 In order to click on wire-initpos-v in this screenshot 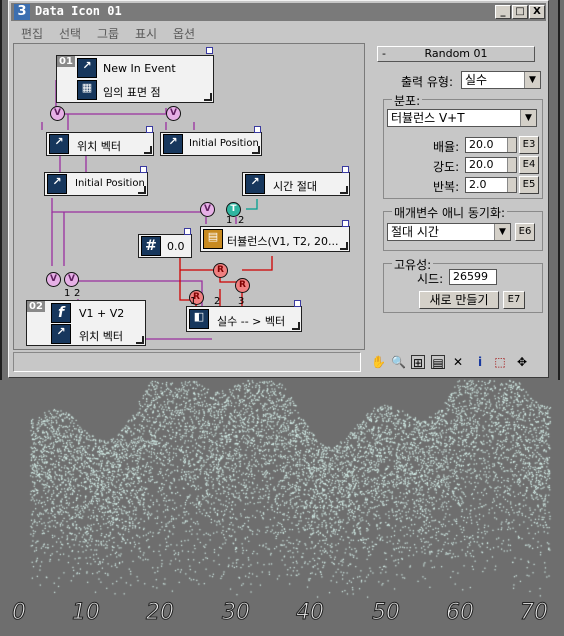, I will do `click(129, 205)`.